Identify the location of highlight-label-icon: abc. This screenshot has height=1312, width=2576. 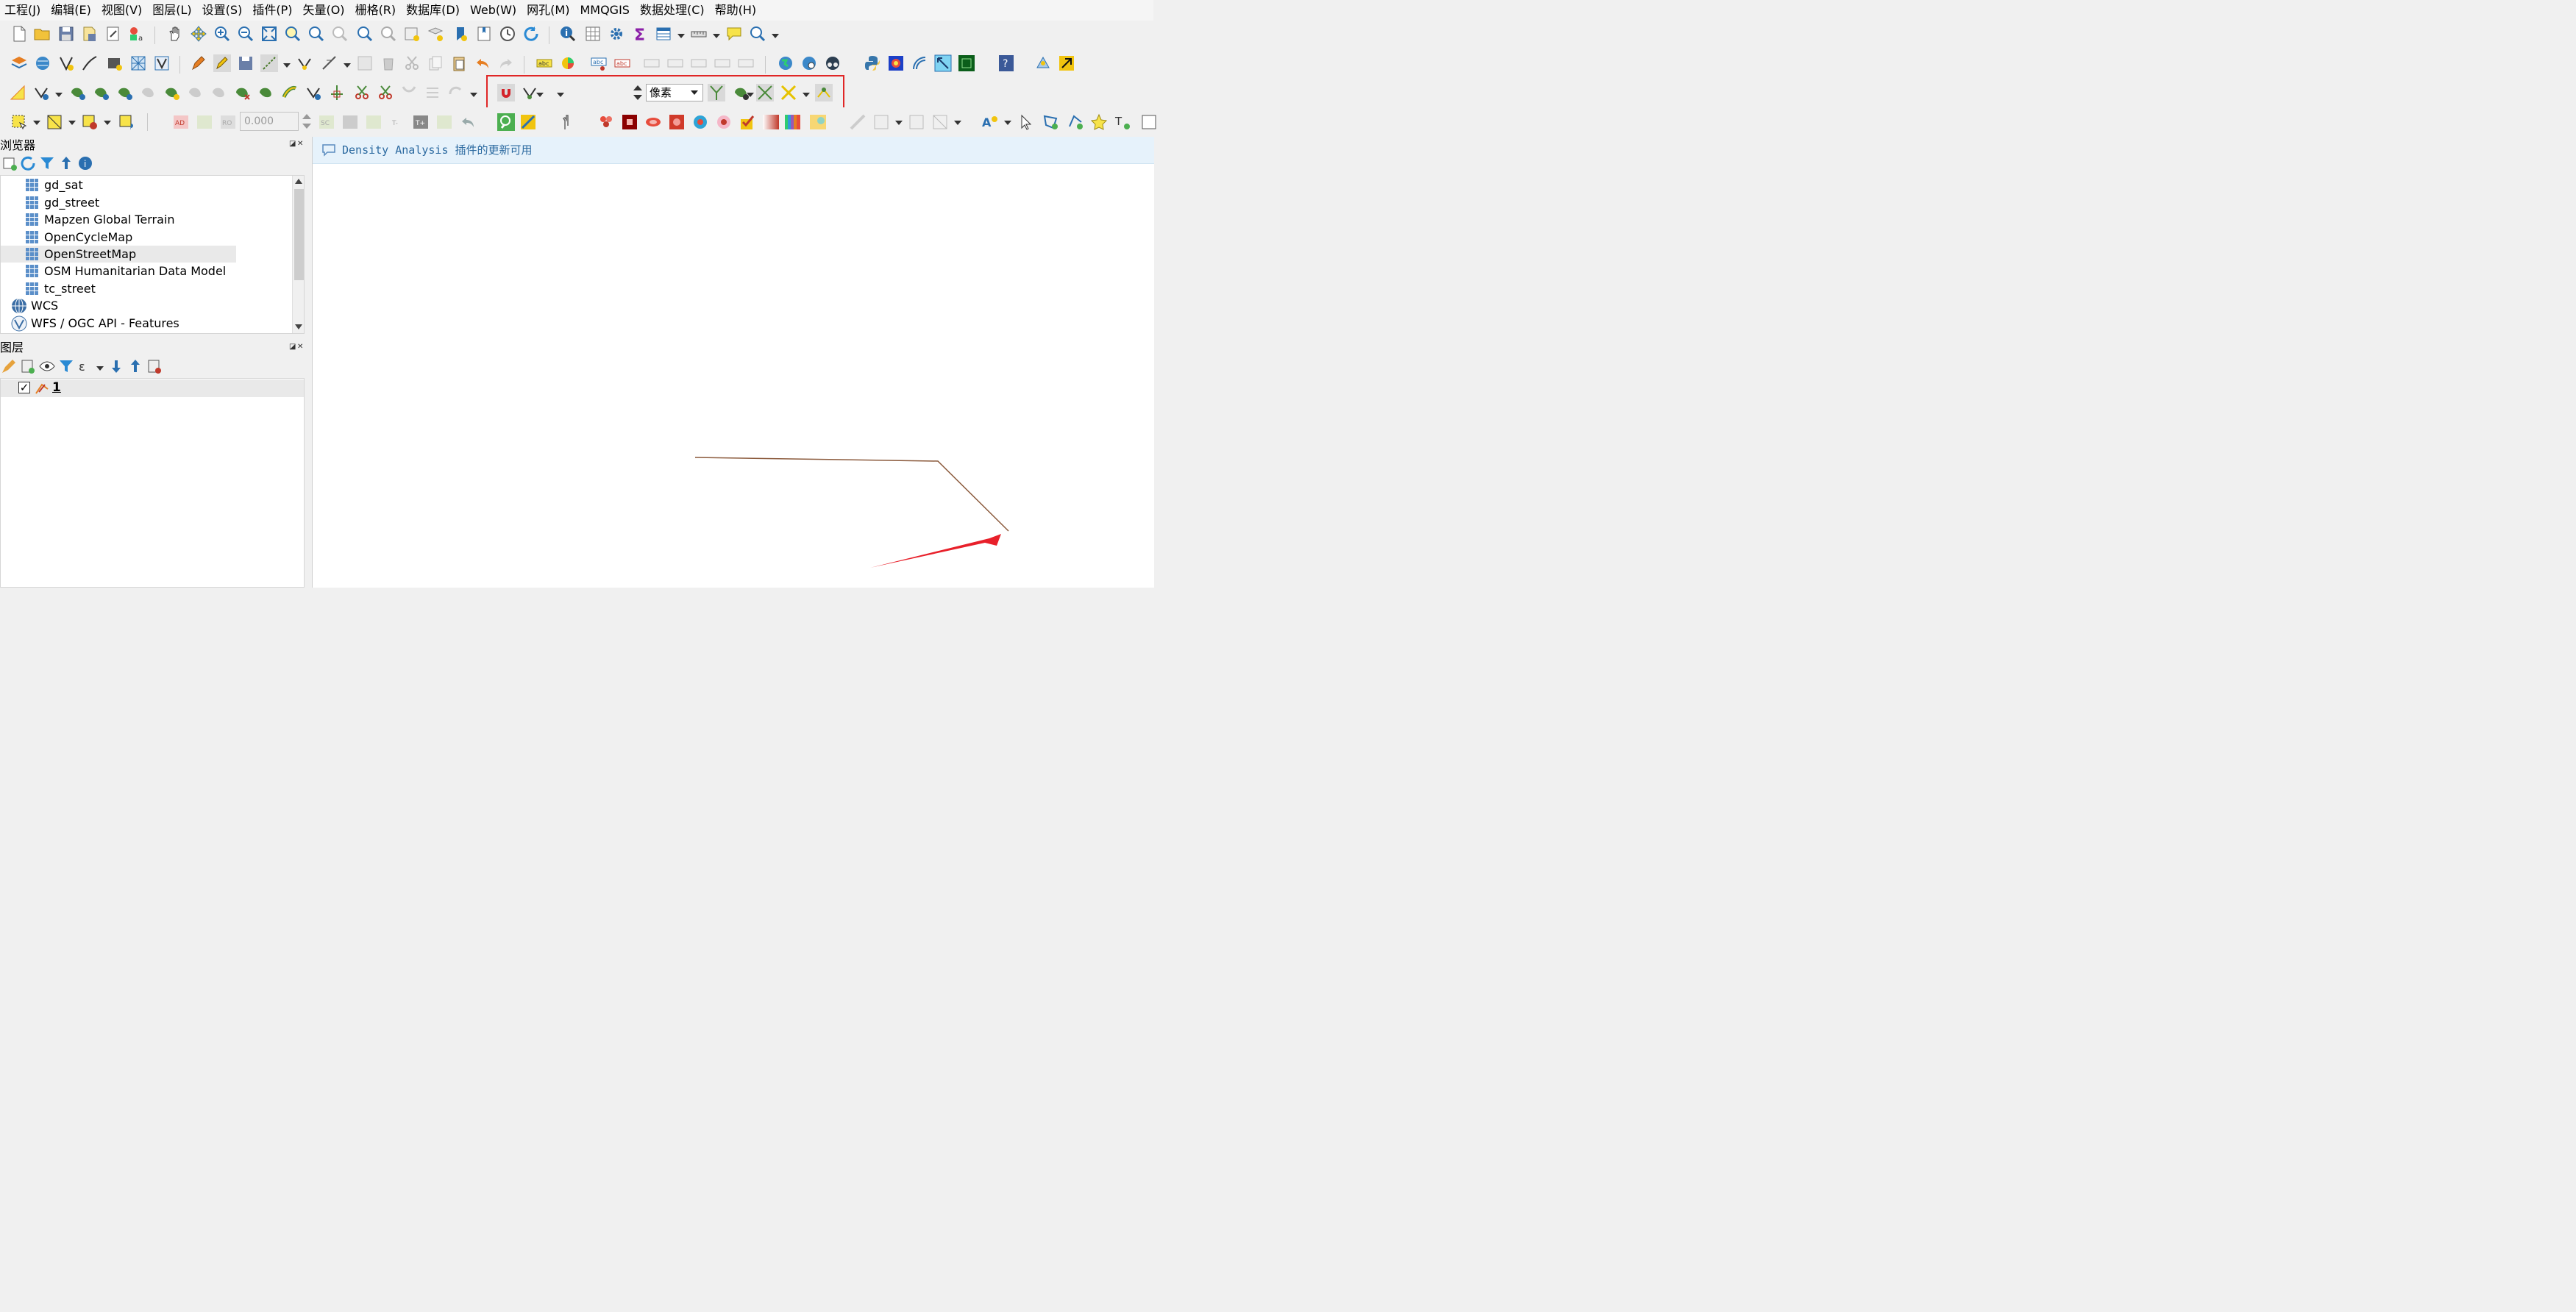
(622, 63).